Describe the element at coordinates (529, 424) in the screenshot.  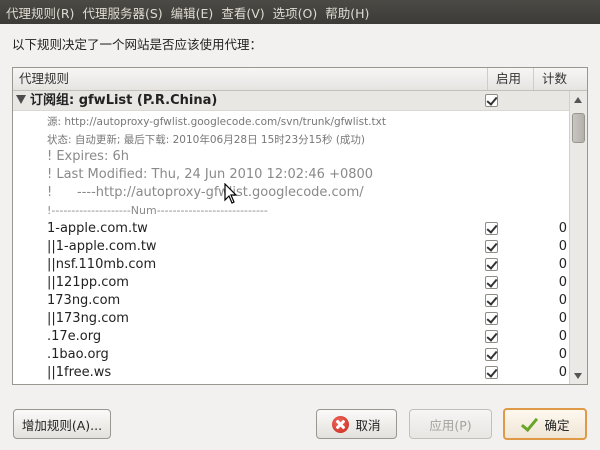
I see `checkmark-icon` at that location.